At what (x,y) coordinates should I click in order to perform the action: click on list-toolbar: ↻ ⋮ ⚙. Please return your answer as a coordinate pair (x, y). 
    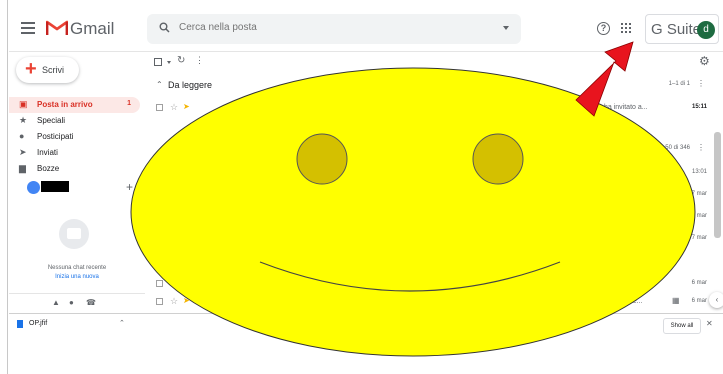
    Looking at the image, I should click on (431, 63).